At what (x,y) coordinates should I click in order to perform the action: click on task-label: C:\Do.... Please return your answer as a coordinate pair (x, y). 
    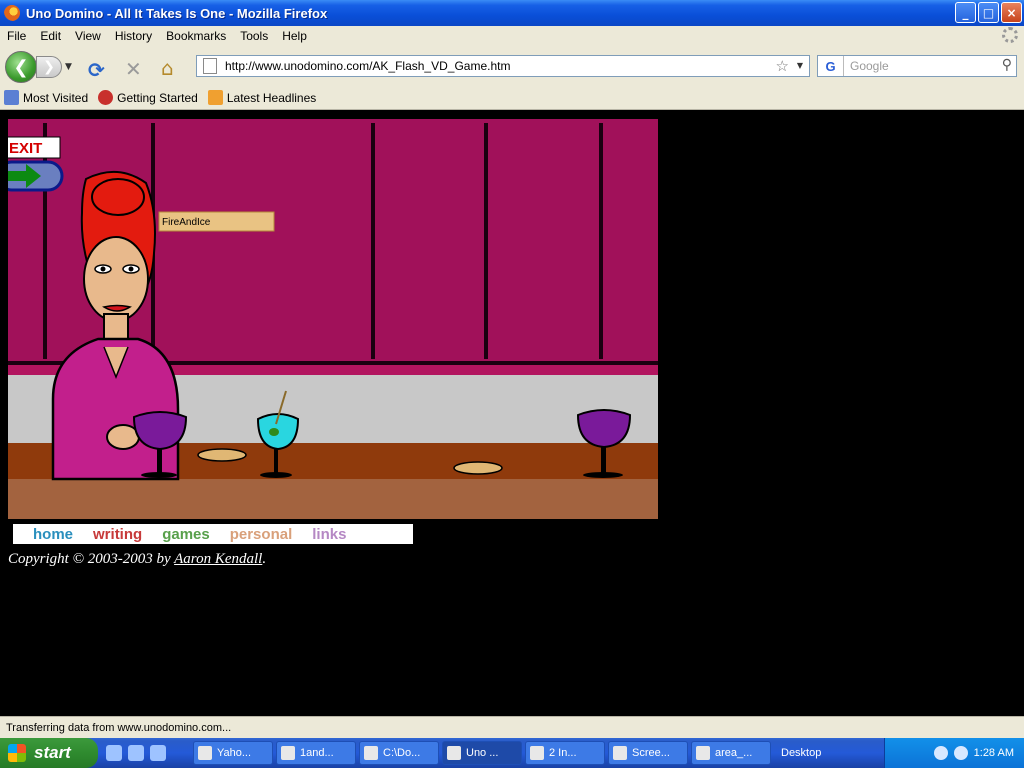
    Looking at the image, I should click on (402, 753).